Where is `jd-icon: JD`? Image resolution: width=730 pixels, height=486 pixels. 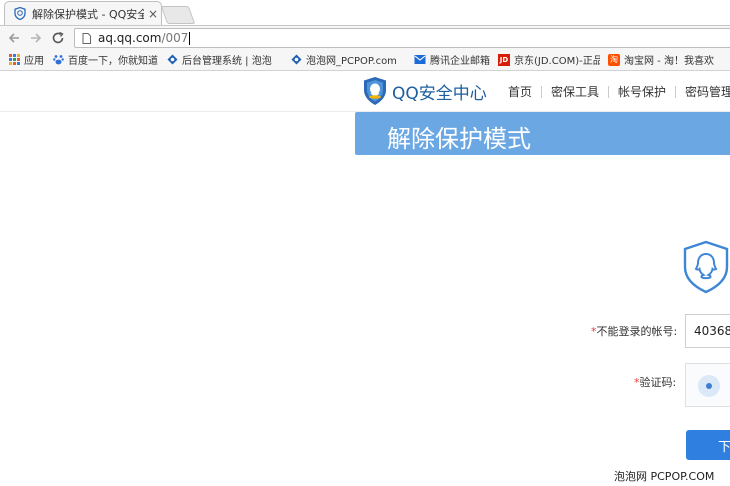
jd-icon: JD is located at coordinates (504, 59).